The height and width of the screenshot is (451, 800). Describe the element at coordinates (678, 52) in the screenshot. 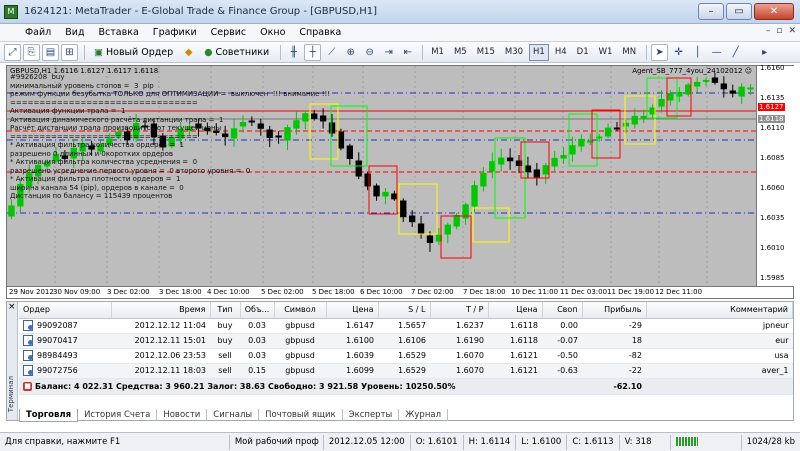

I see `crosshair-icon: ✛` at that location.